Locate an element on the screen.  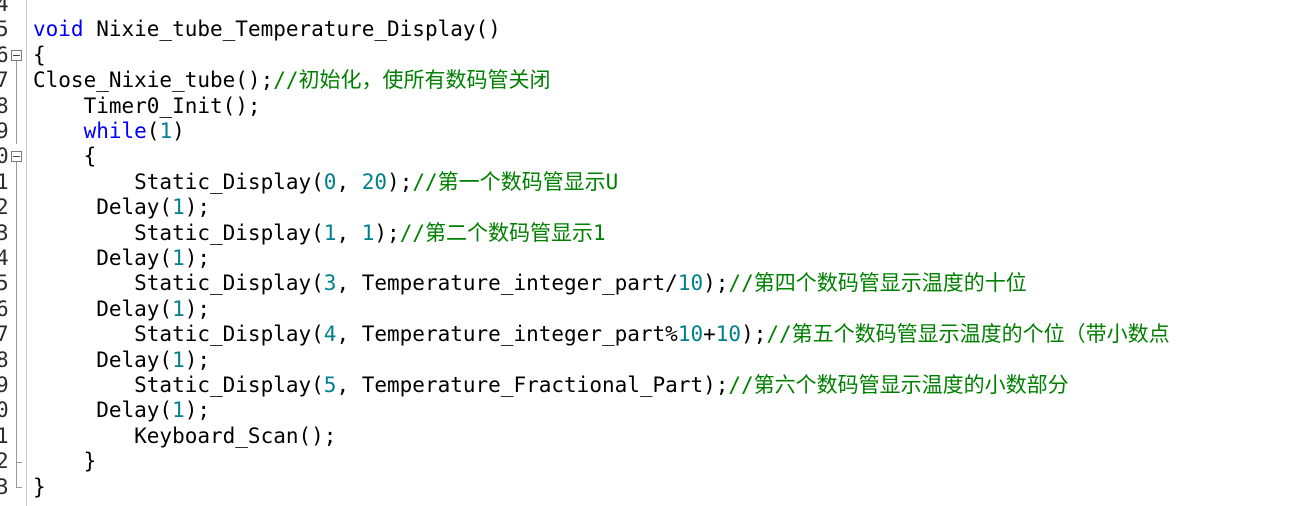
code-token: Keyboard_Scan(); is located at coordinates (185, 435).